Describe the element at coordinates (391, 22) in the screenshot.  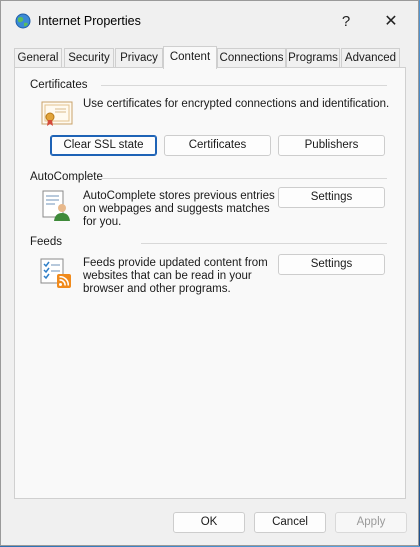
I see `close-button: ✕` at that location.